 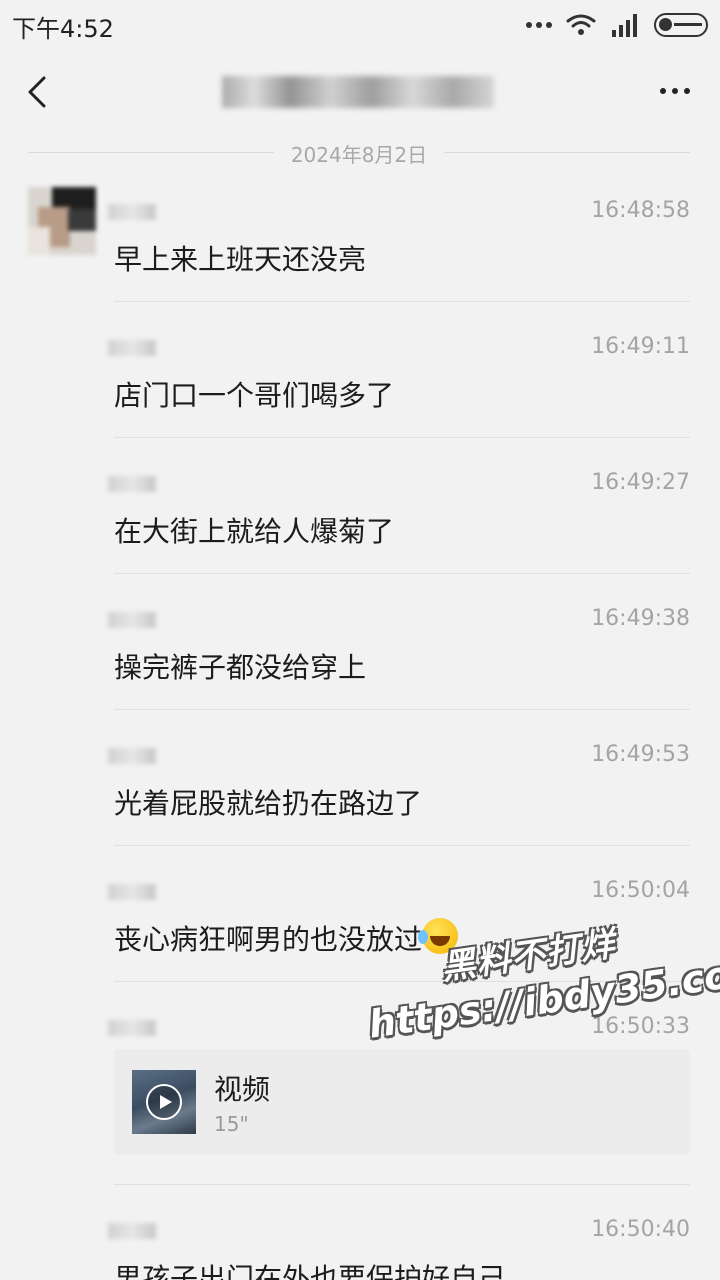 I want to click on status-icons, so click(x=617, y=25).